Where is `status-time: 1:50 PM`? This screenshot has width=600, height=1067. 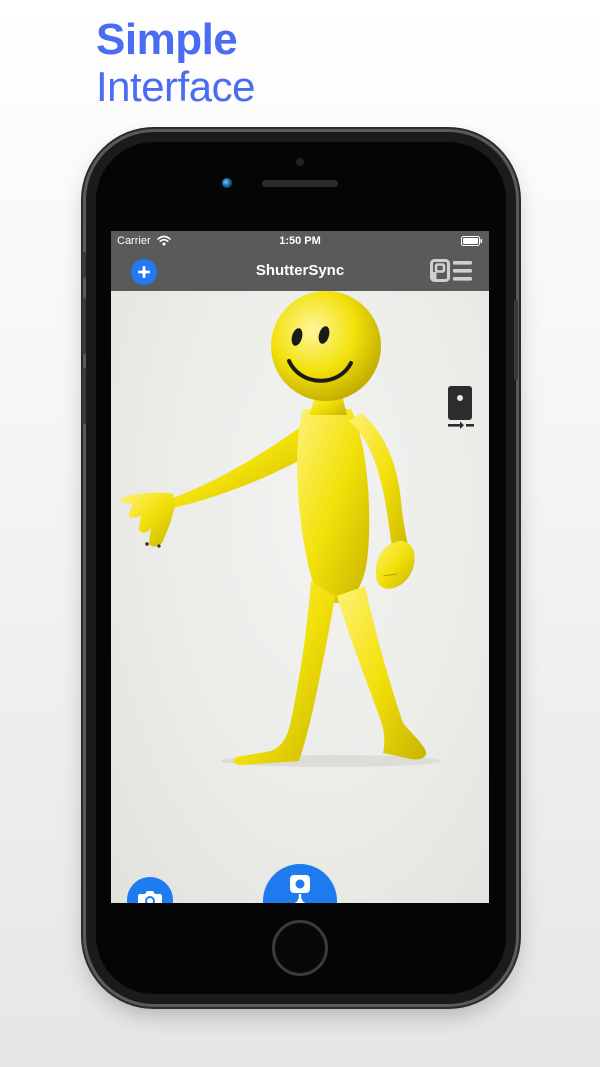
status-time: 1:50 PM is located at coordinates (300, 241).